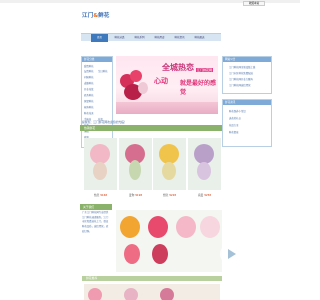 Image resolution: width=320 pixels, height=300 pixels. What do you see at coordinates (99, 38) in the screenshot?
I see `nav-item-home: 首页` at bounding box center [99, 38].